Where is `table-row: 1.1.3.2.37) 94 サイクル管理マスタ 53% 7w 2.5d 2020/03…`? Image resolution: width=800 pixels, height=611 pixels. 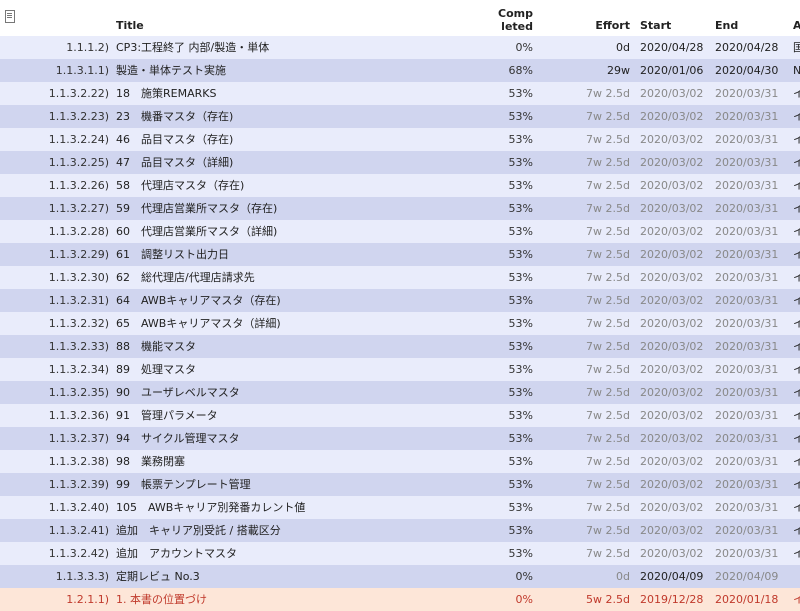 table-row: 1.1.3.2.37) 94 サイクル管理マスタ 53% 7w 2.5d 2020/03… is located at coordinates (400, 438).